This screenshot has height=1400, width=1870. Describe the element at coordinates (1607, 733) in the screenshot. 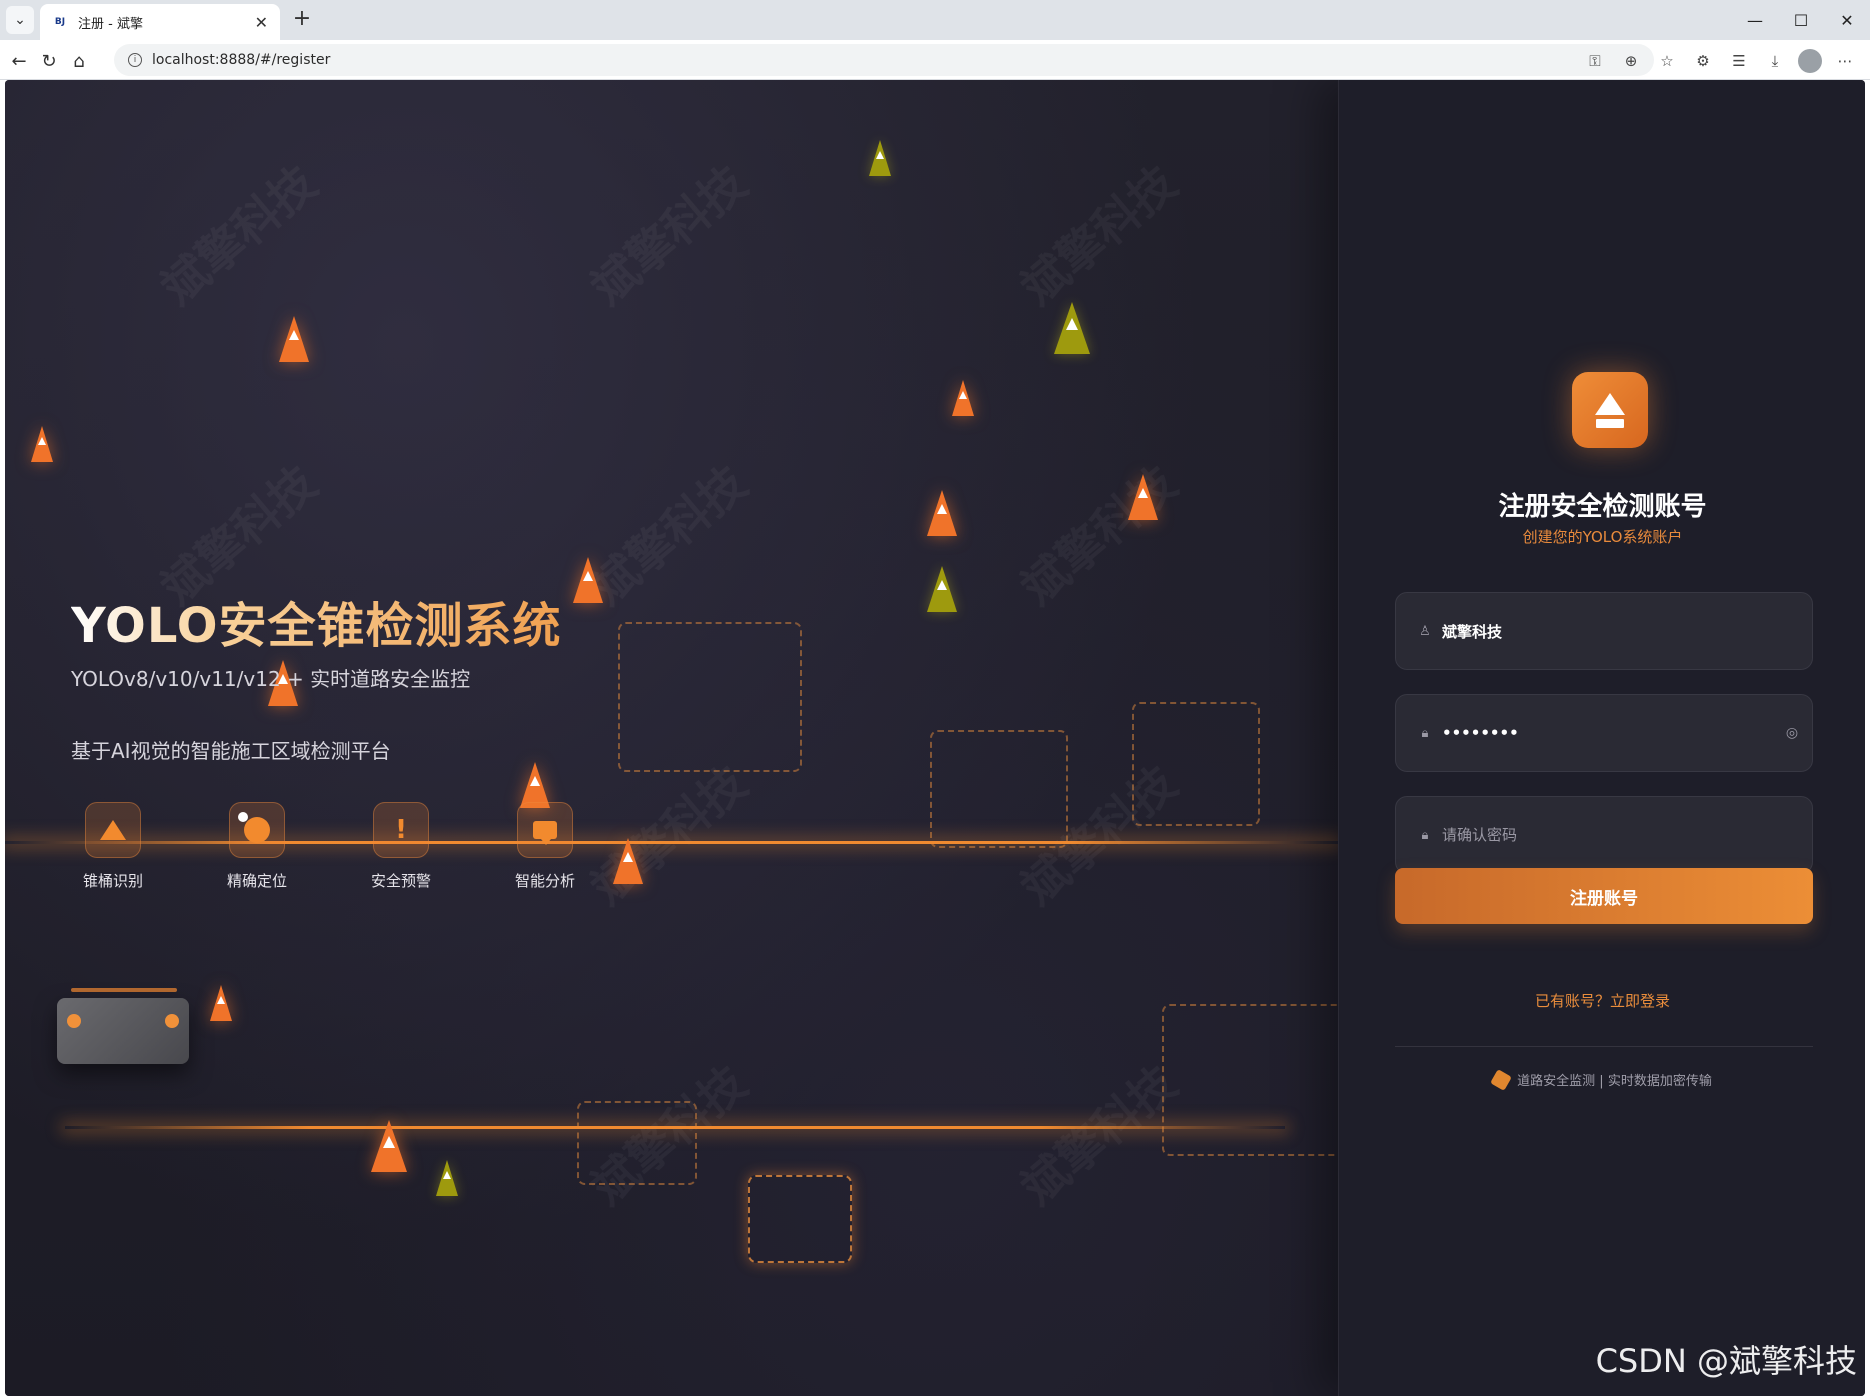

I see `password-input` at that location.